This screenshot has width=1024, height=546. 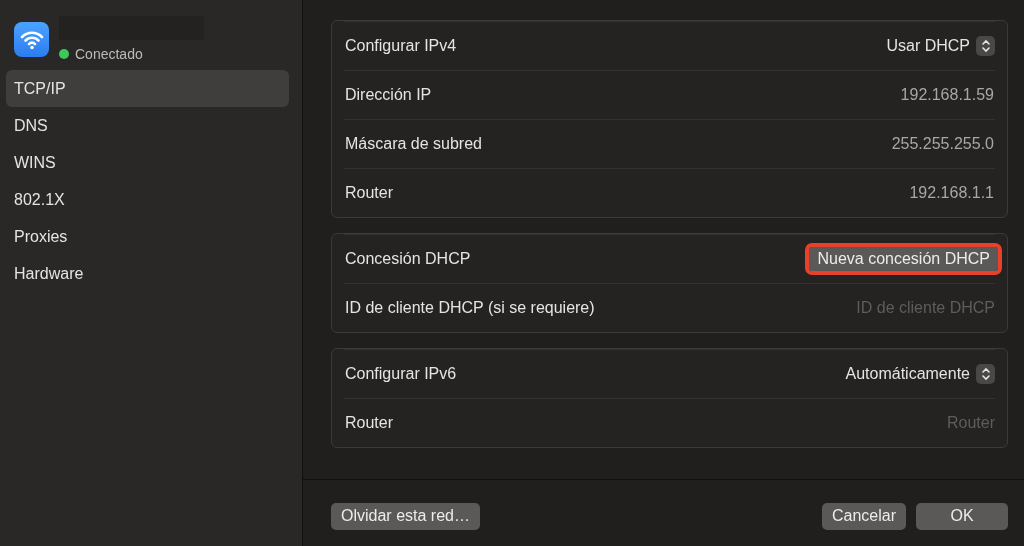 I want to click on row-label: Configurar IPv6, so click(x=400, y=374).